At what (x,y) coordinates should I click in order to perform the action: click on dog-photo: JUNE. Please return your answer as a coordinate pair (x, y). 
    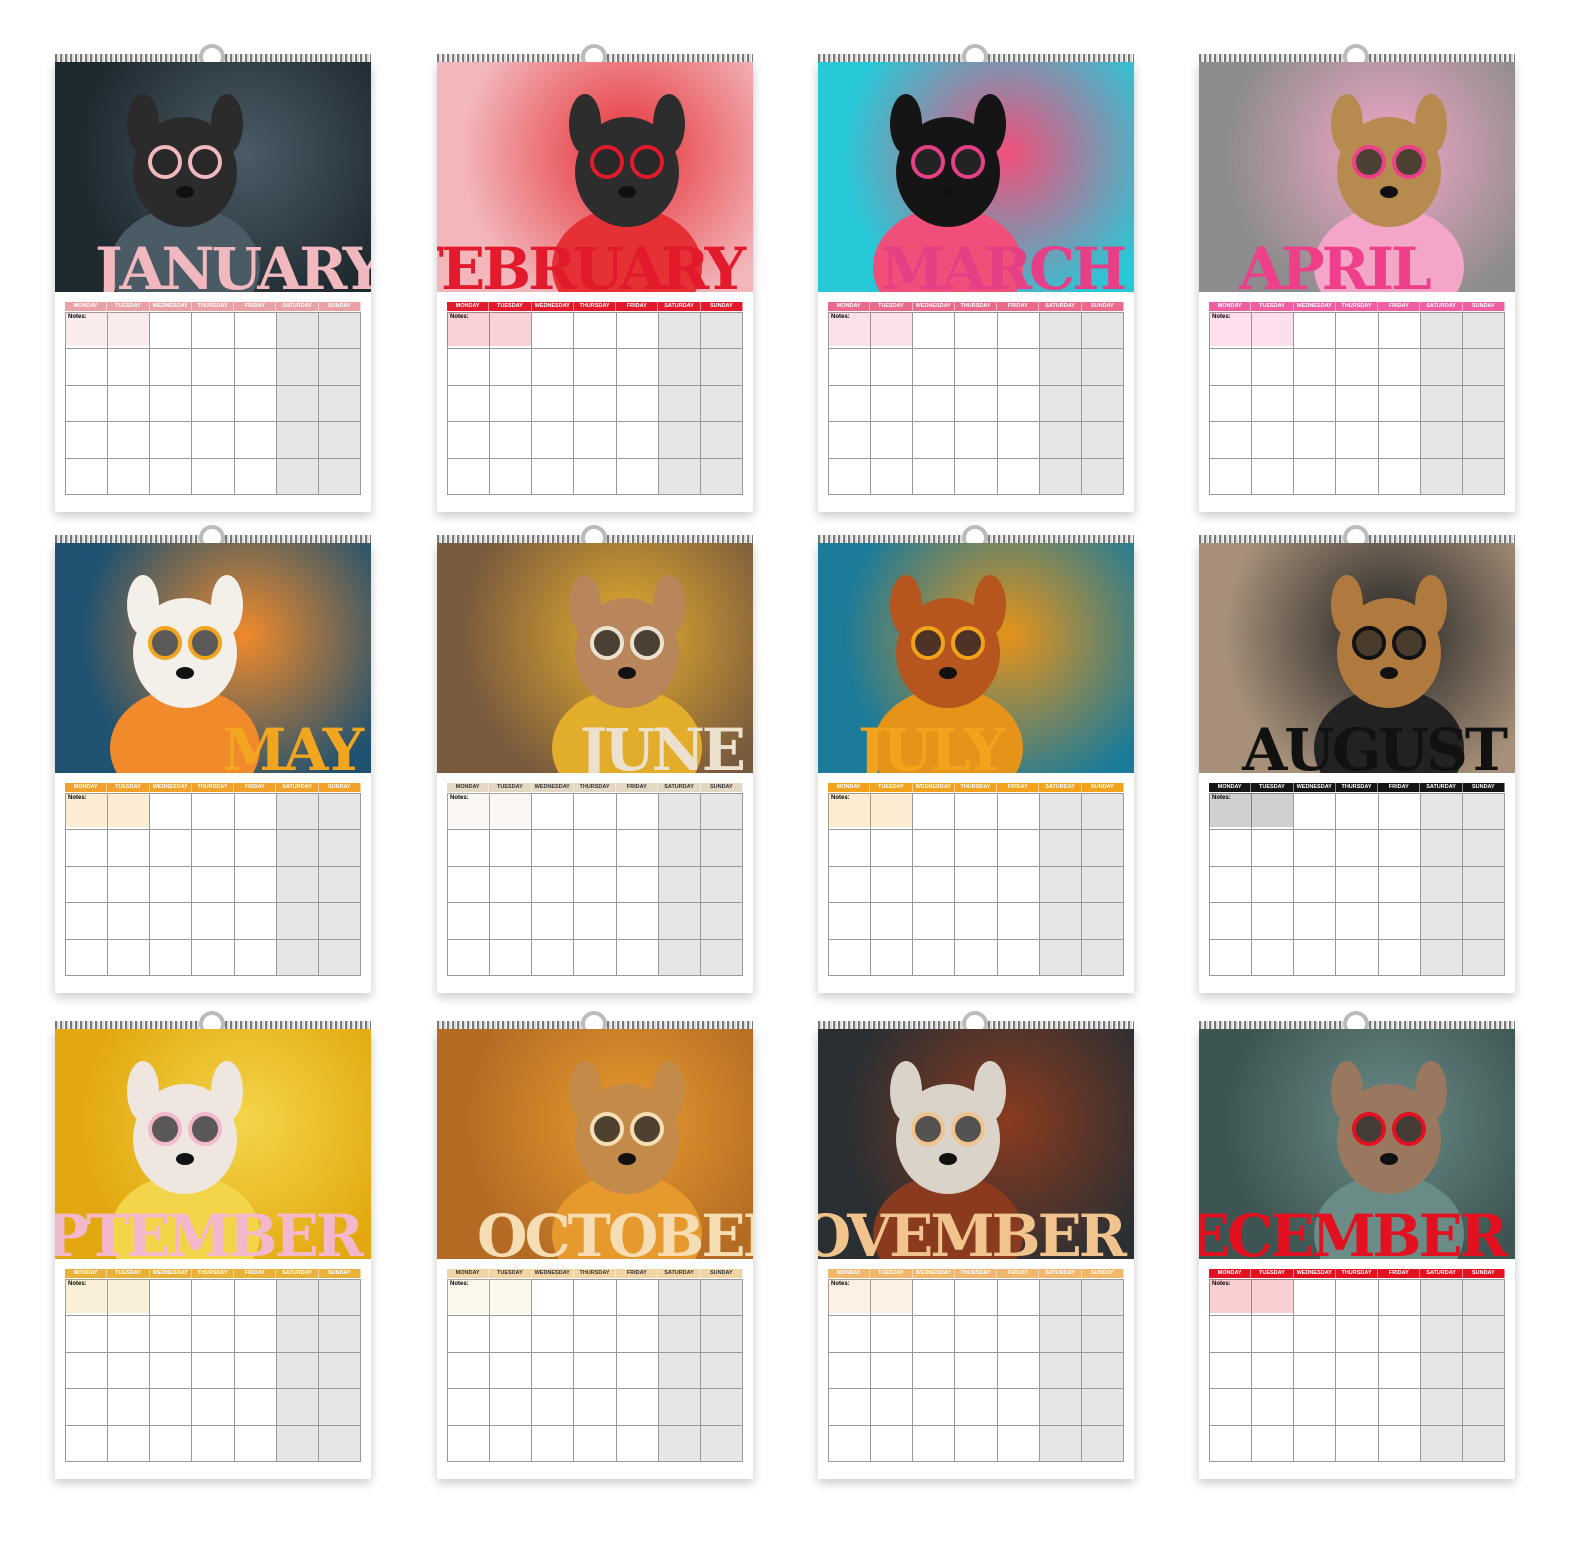
    Looking at the image, I should click on (595, 658).